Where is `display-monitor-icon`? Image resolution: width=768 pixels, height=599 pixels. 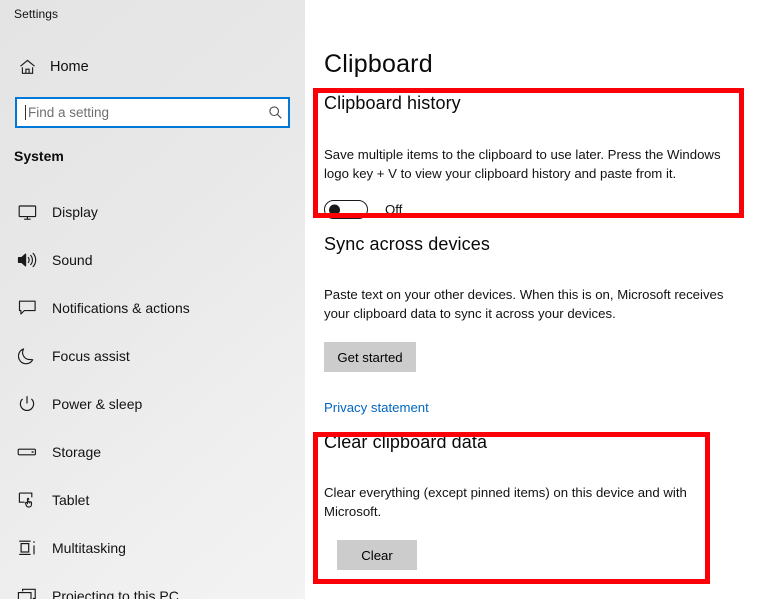 display-monitor-icon is located at coordinates (27, 212).